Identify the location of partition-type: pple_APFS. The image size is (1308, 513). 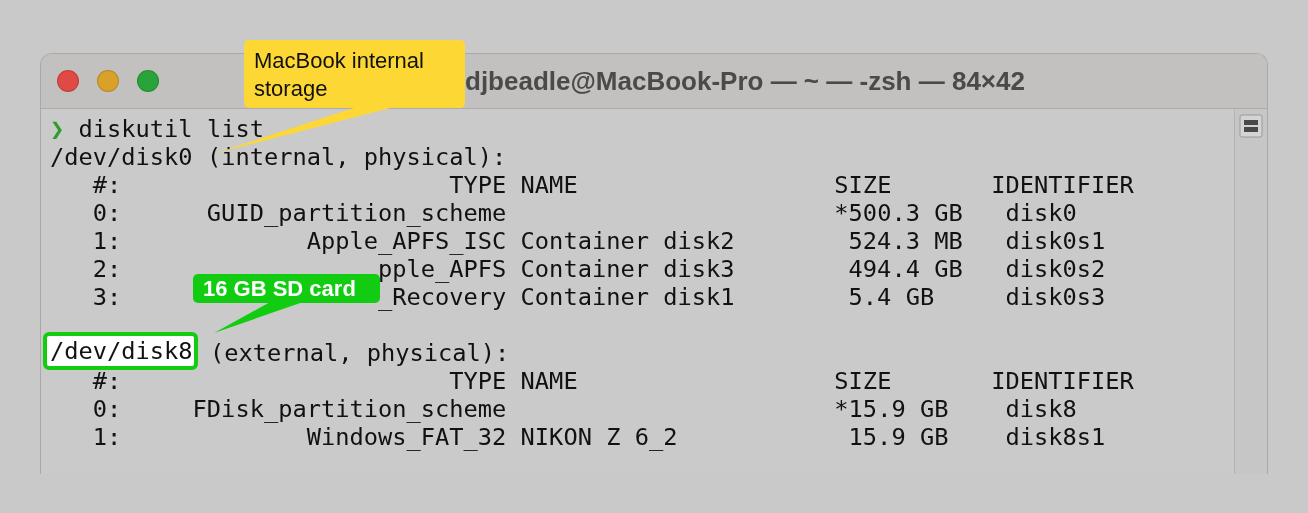
(442, 269).